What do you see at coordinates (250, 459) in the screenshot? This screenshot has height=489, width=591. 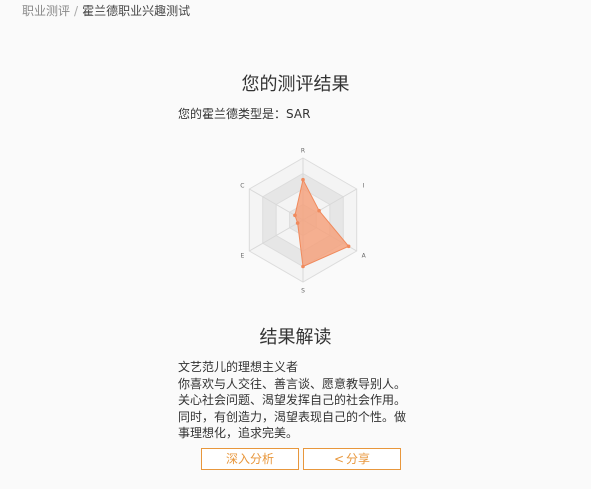 I see `deep-analysis-button: 深入分析` at bounding box center [250, 459].